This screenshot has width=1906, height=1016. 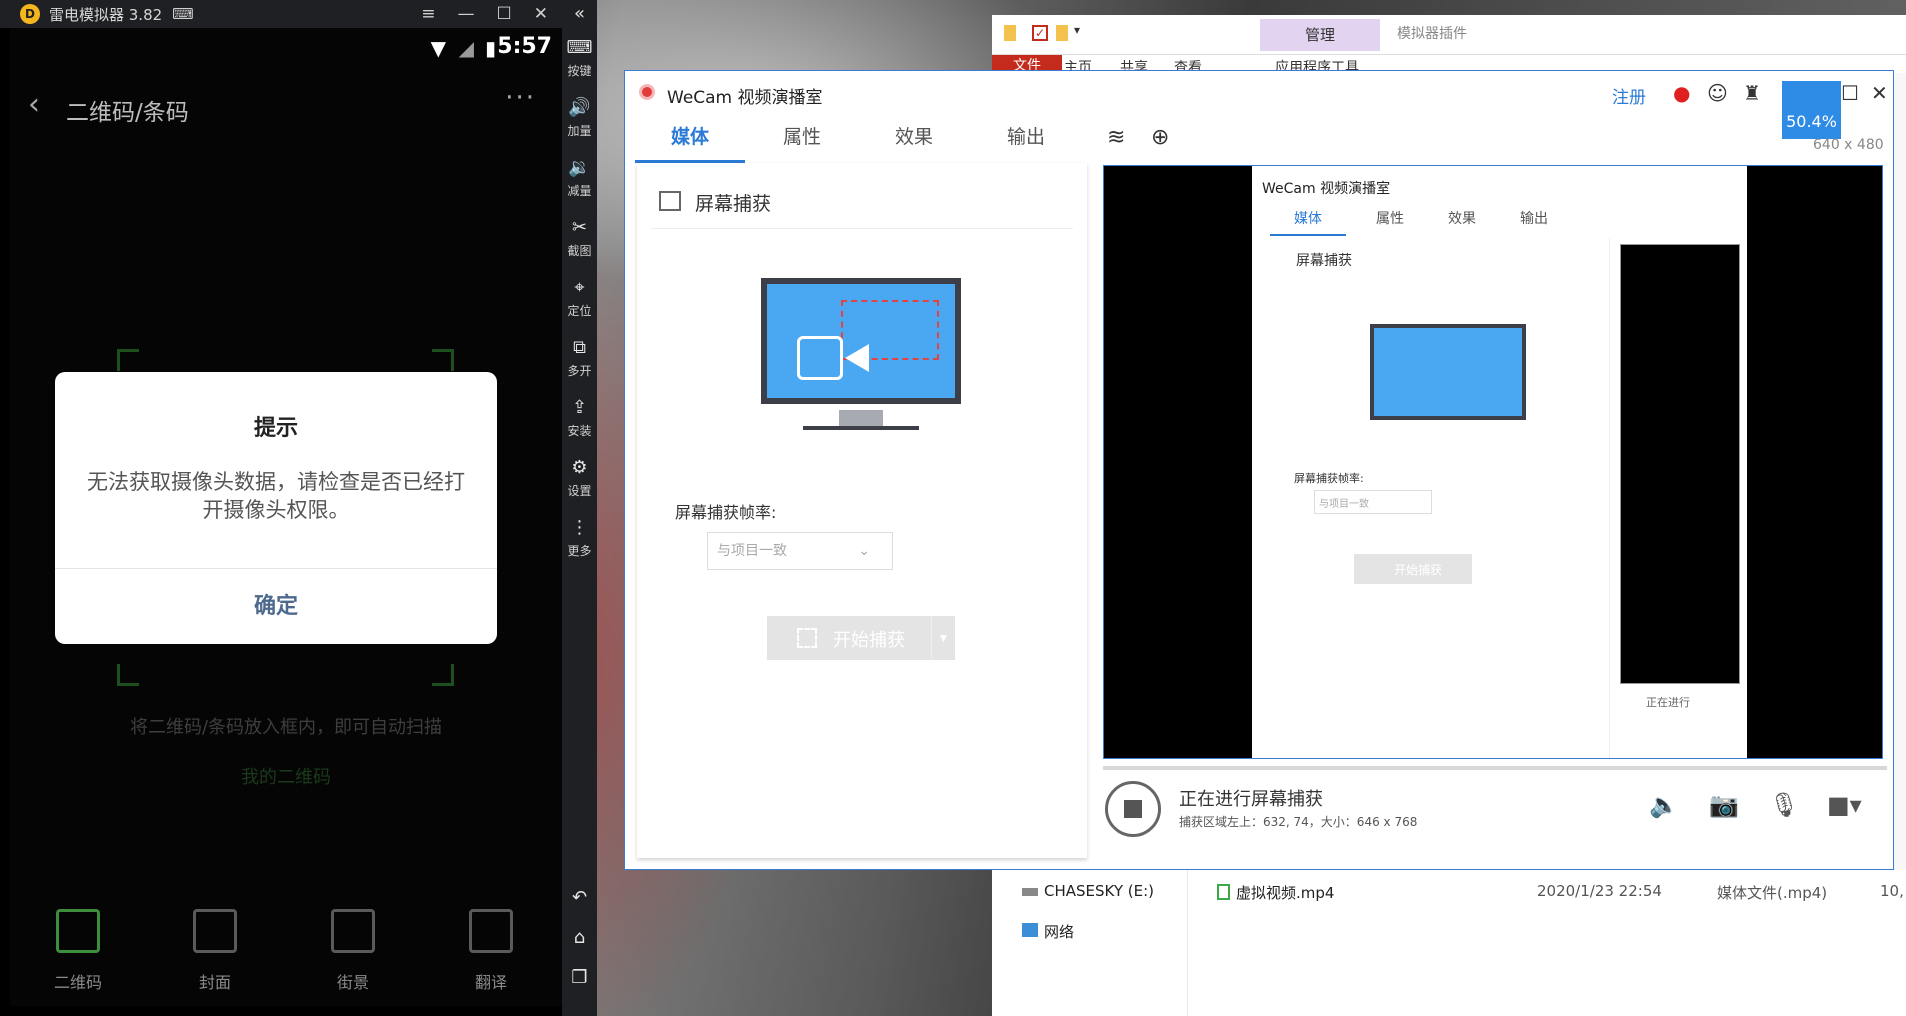 I want to click on nav-item-cover: 封面, so click(x=215, y=948).